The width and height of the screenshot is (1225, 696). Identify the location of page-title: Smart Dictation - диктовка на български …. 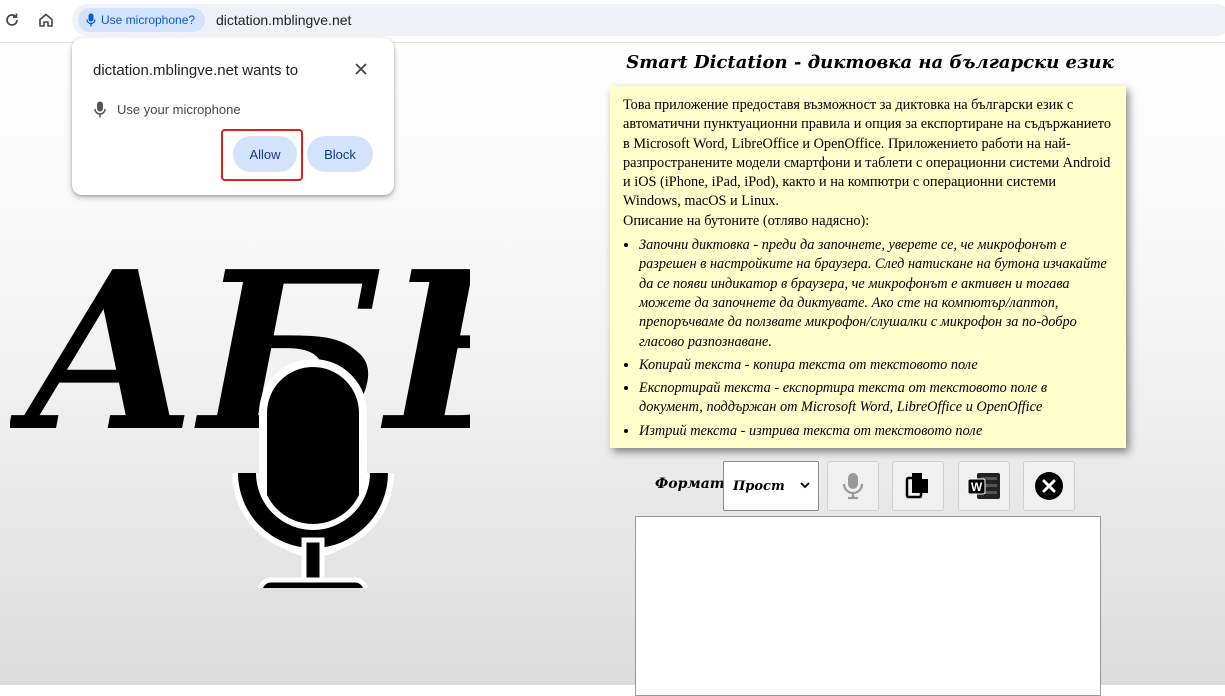
(870, 62).